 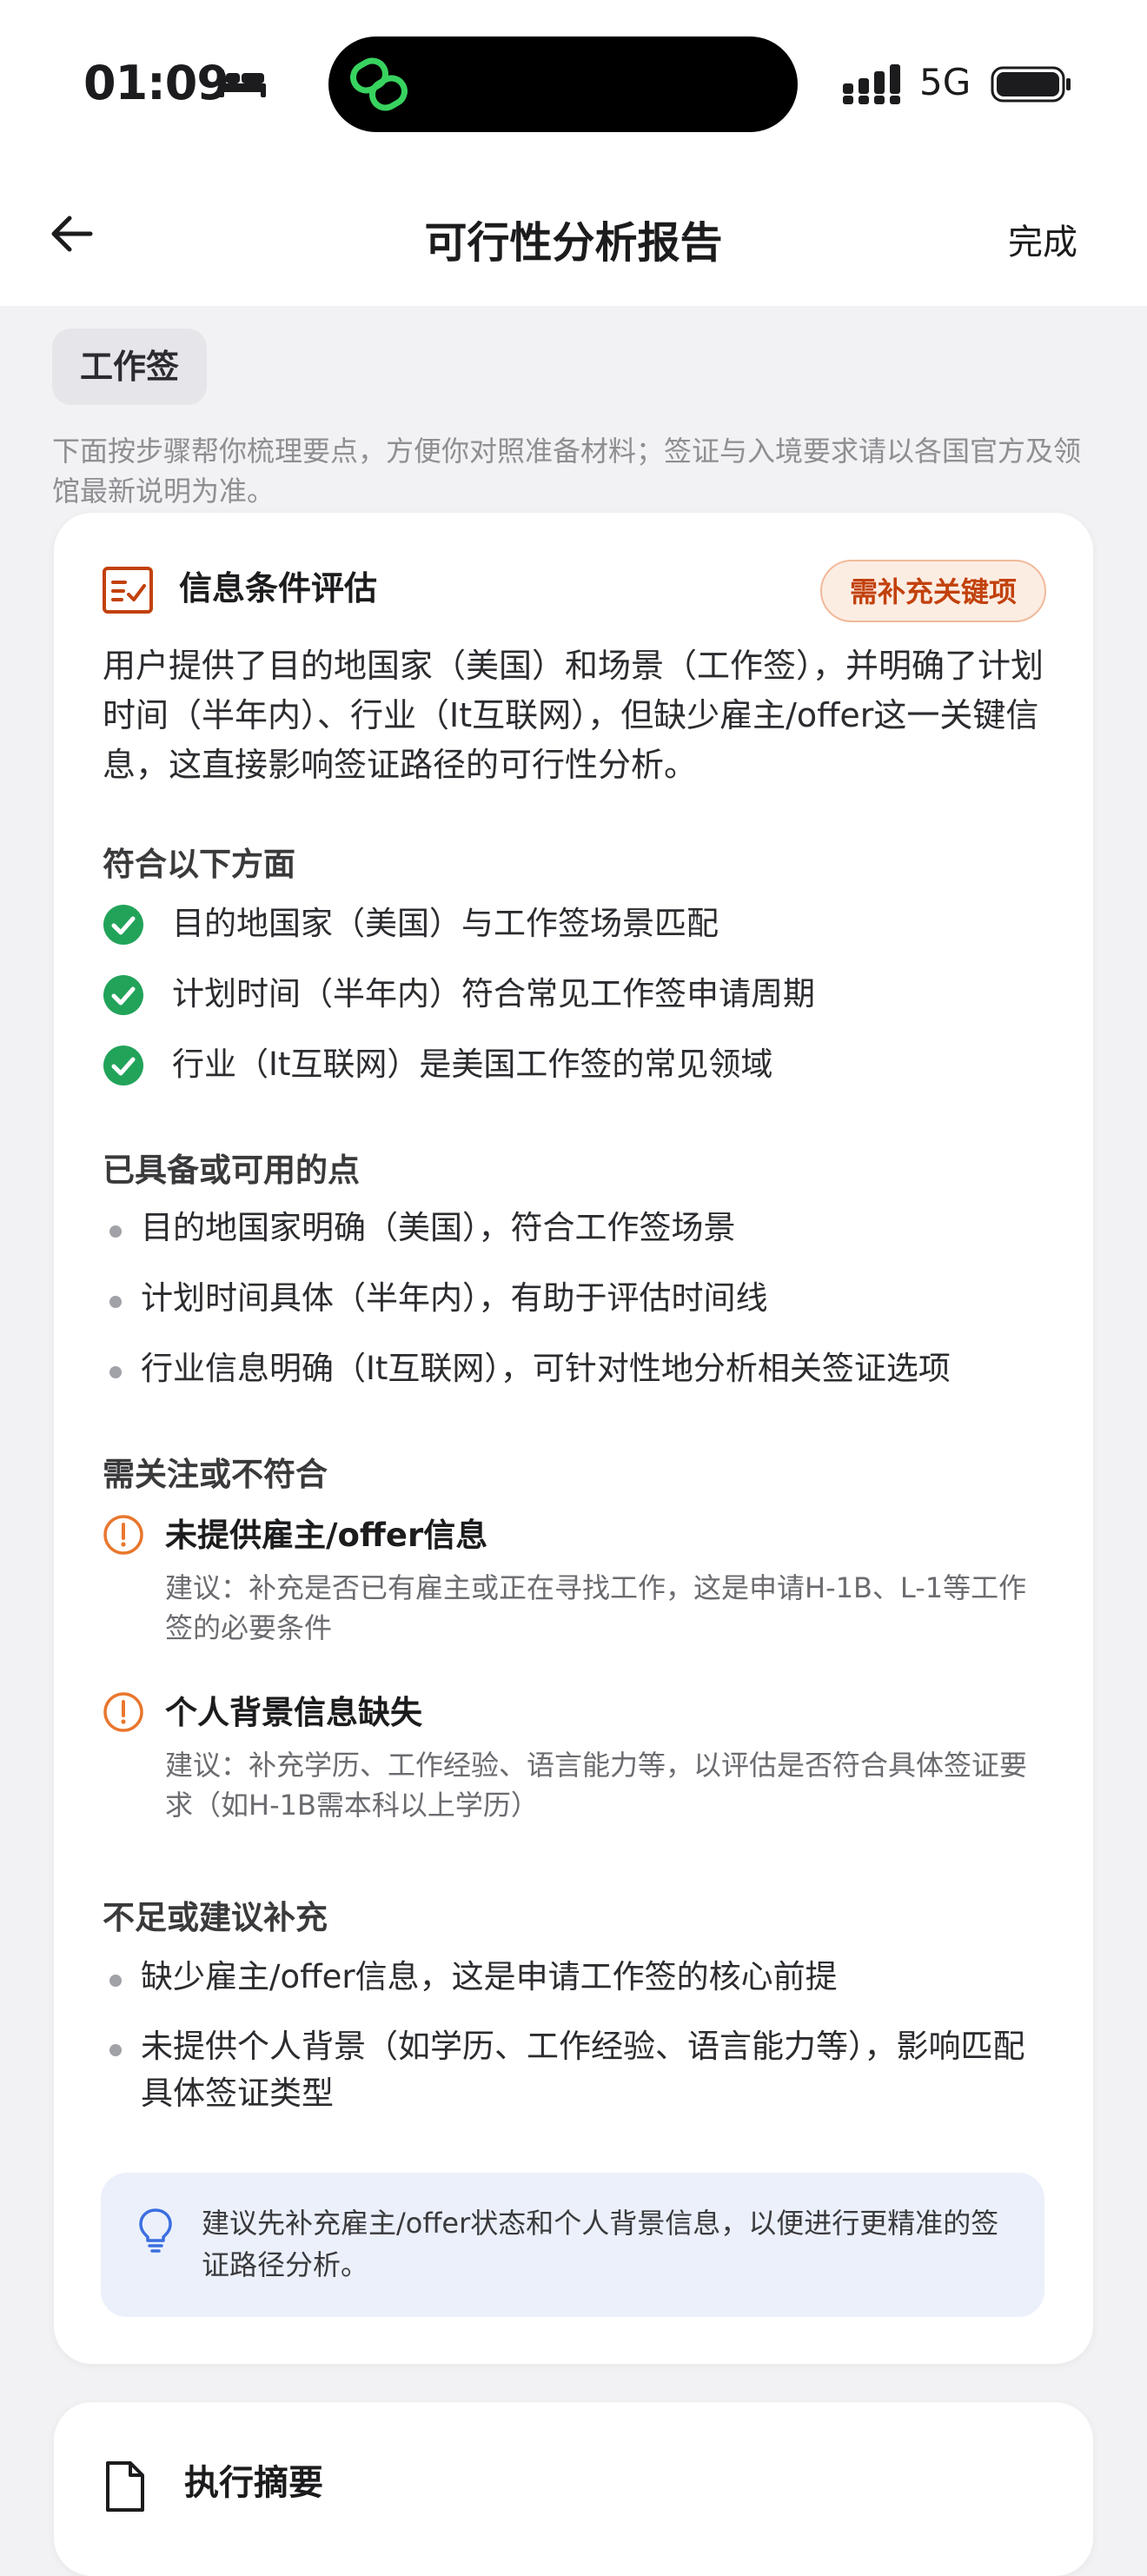 I want to click on attention-item-desc: 建议：补充是否已有雇主或正在寻找工作，这是申请H-1B、L-1等工作签的必要条件, so click(x=596, y=1607).